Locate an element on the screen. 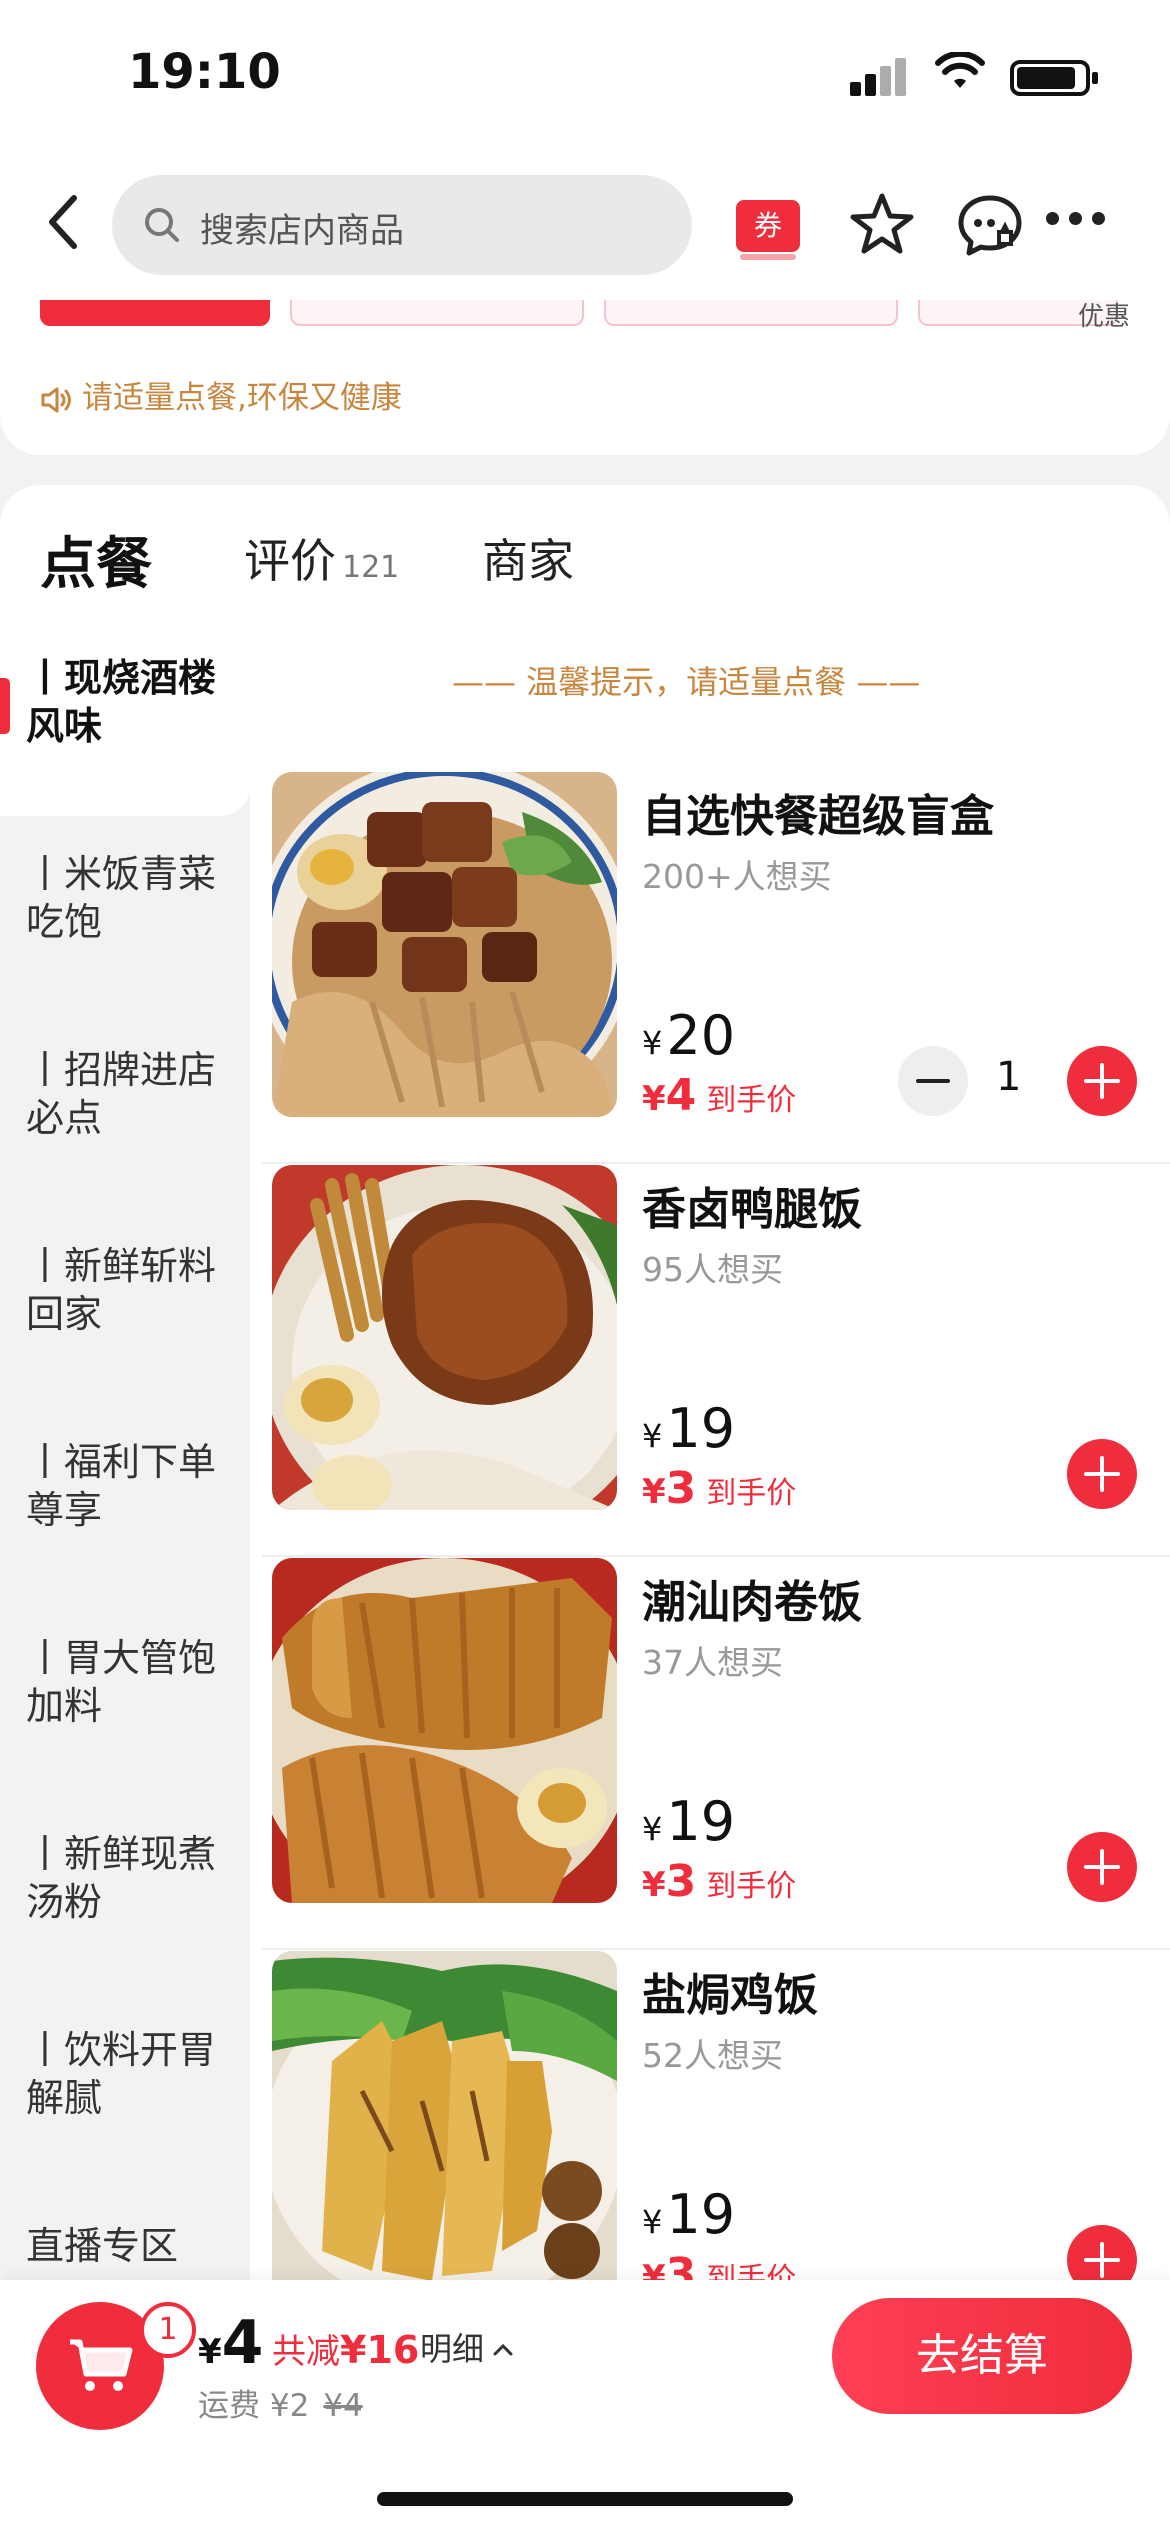 The height and width of the screenshot is (2532, 1170). eco-tip-text: 请适量点餐,环保又健康 is located at coordinates (242, 398).